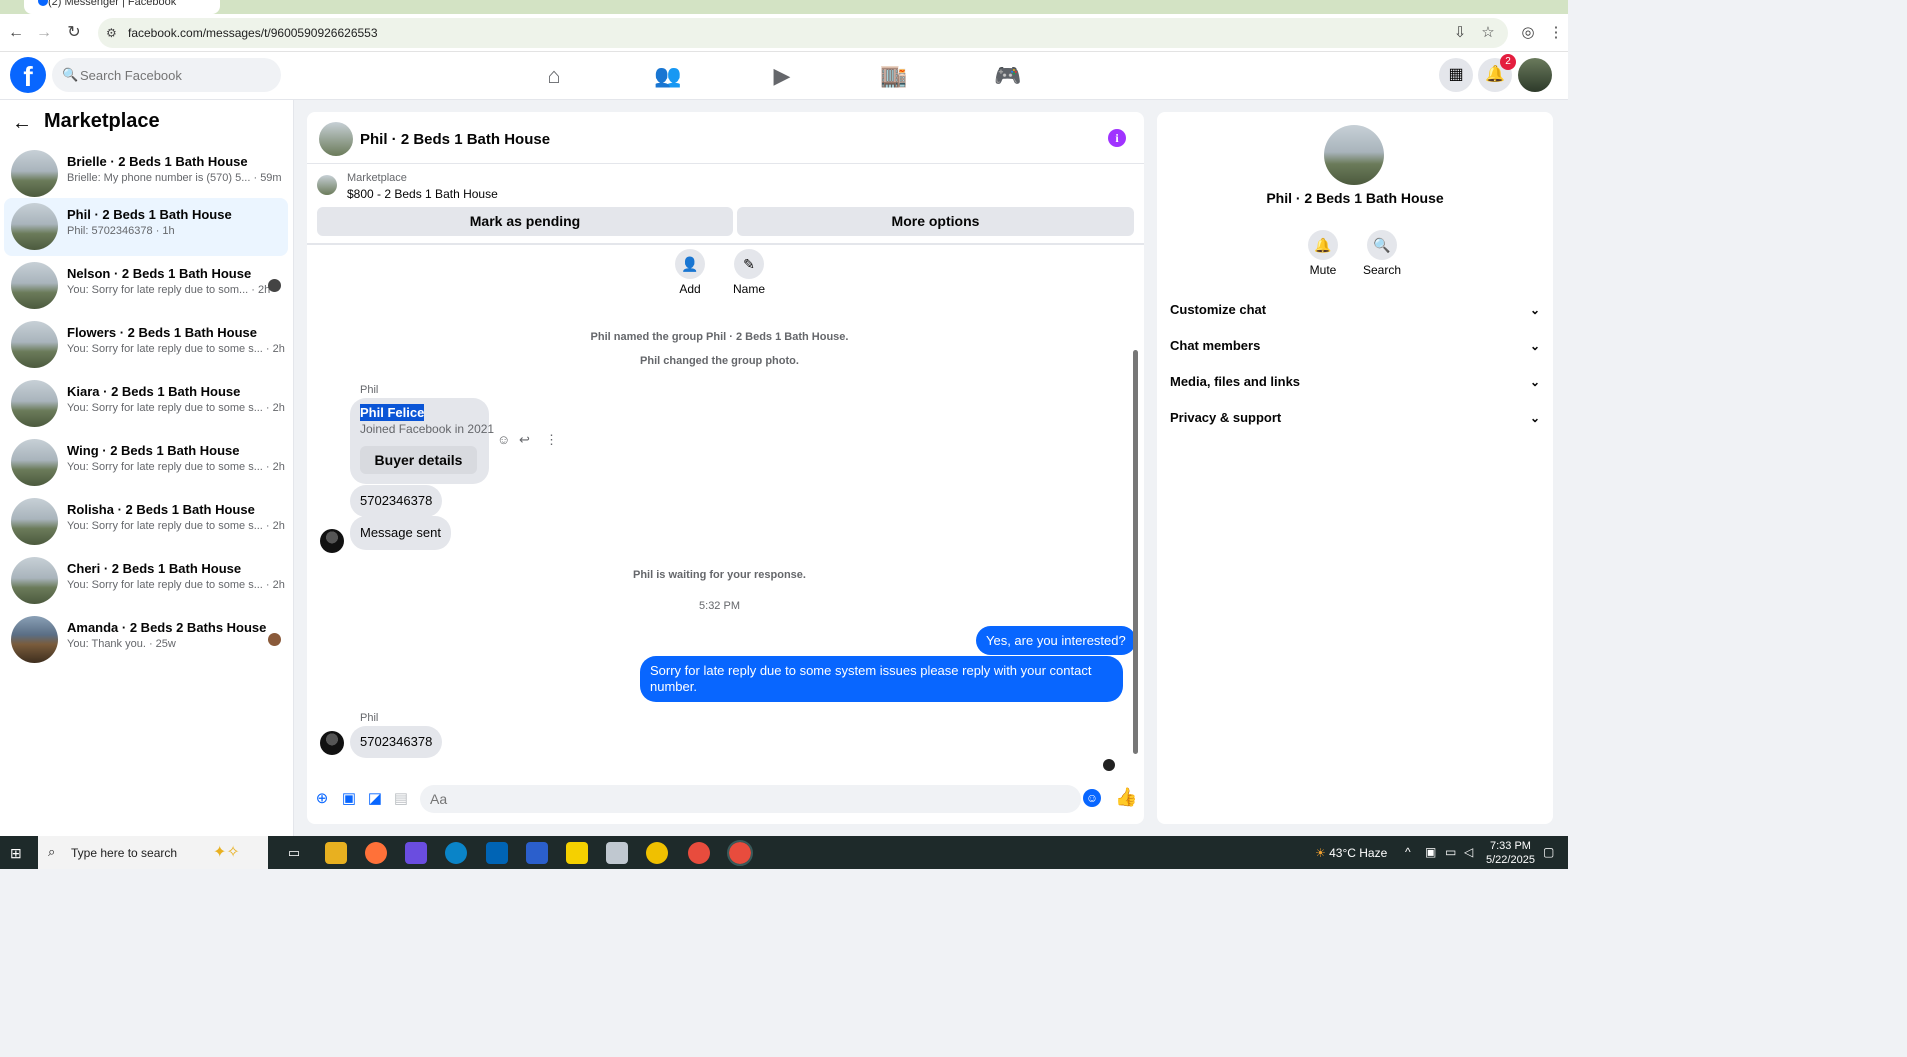 This screenshot has width=1907, height=1057. What do you see at coordinates (122, 7) in the screenshot?
I see `browser-tab: (2) Messenger | Facebook ✕` at bounding box center [122, 7].